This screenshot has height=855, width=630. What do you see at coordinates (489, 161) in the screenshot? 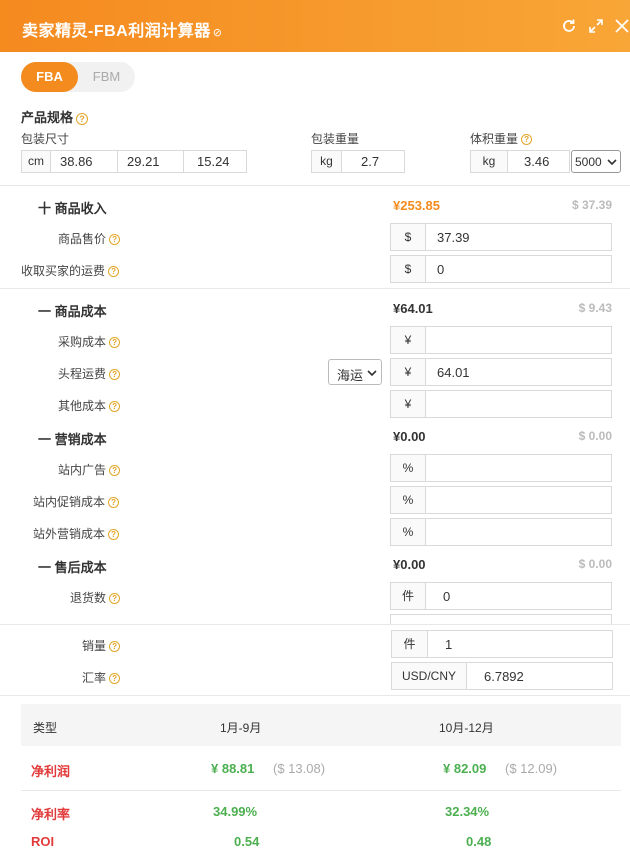
I see `volume-unit: kg` at bounding box center [489, 161].